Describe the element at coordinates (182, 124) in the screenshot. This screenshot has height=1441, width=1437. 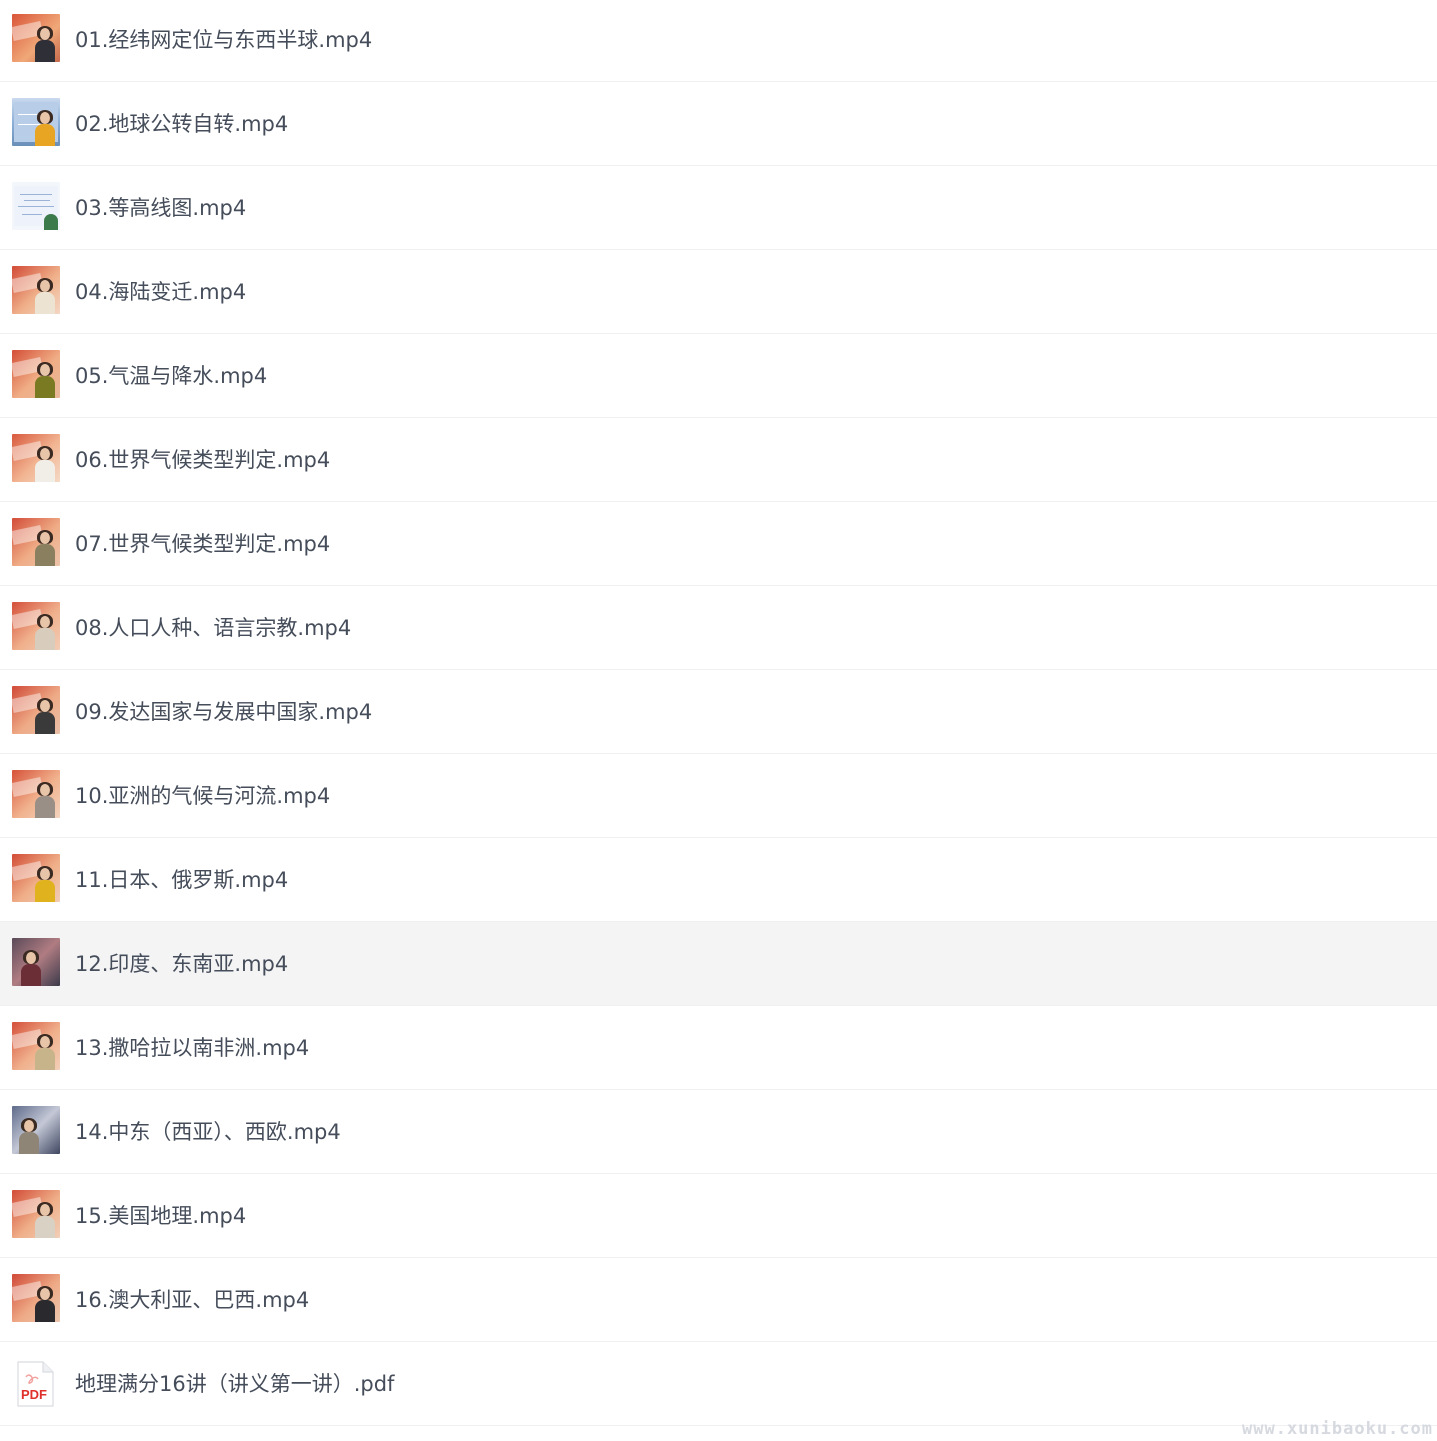
I see `file-name: 02.地球公转自转.mp4` at that location.